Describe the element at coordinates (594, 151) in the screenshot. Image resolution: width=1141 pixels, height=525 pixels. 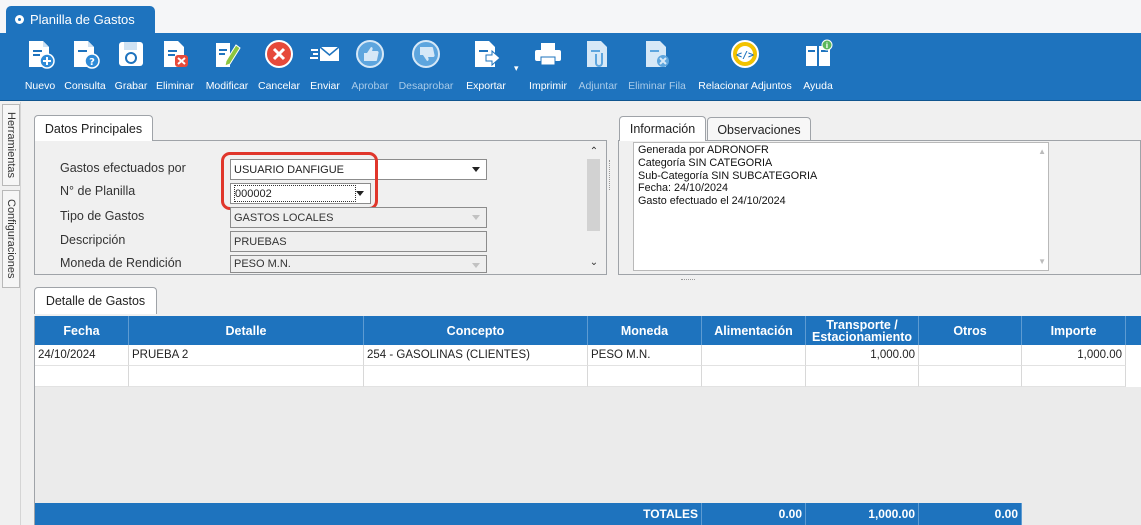
I see `scroll-up-icon: ⌃` at that location.